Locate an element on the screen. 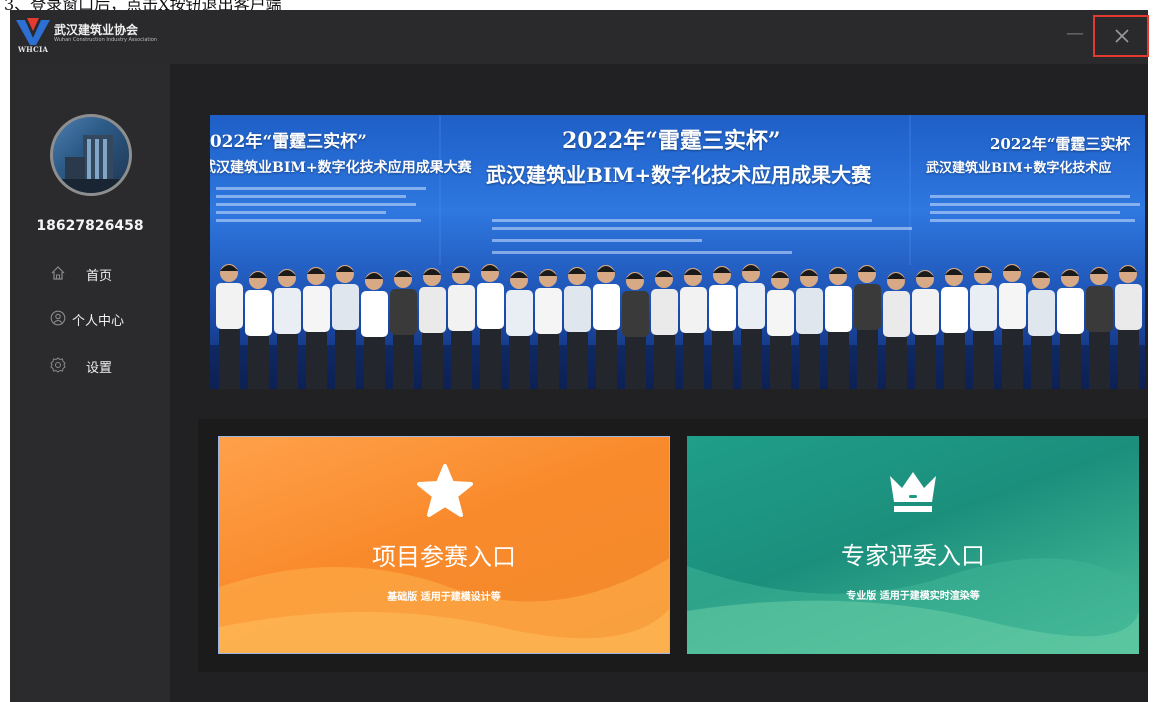  expert-entry-card: 专家评委入口 专业版 适用于建模实时渲染等 is located at coordinates (913, 545).